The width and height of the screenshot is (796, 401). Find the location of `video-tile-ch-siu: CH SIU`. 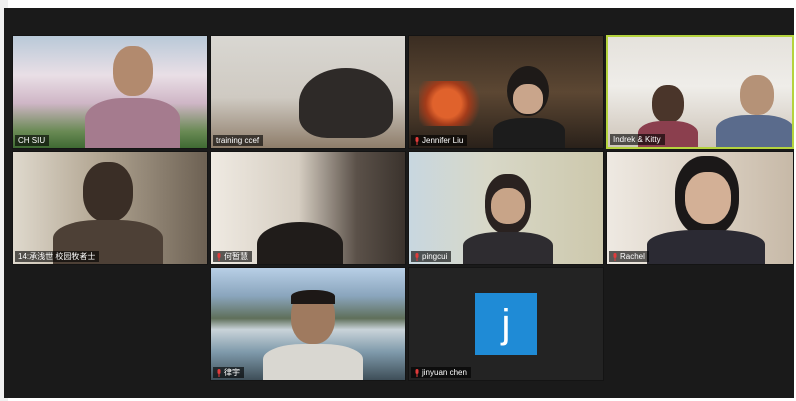

video-tile-ch-siu: CH SIU is located at coordinates (110, 92).